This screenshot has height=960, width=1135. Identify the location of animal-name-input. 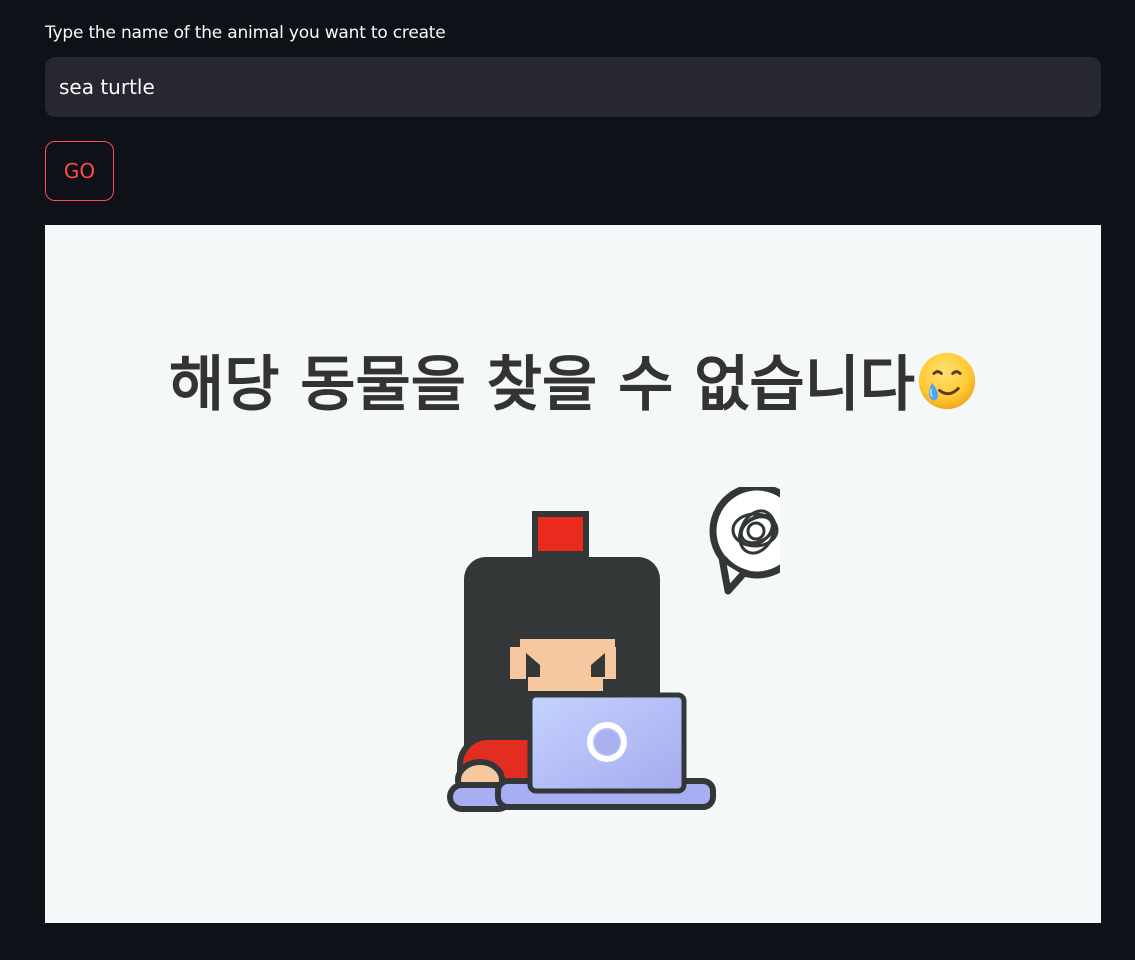
(573, 87).